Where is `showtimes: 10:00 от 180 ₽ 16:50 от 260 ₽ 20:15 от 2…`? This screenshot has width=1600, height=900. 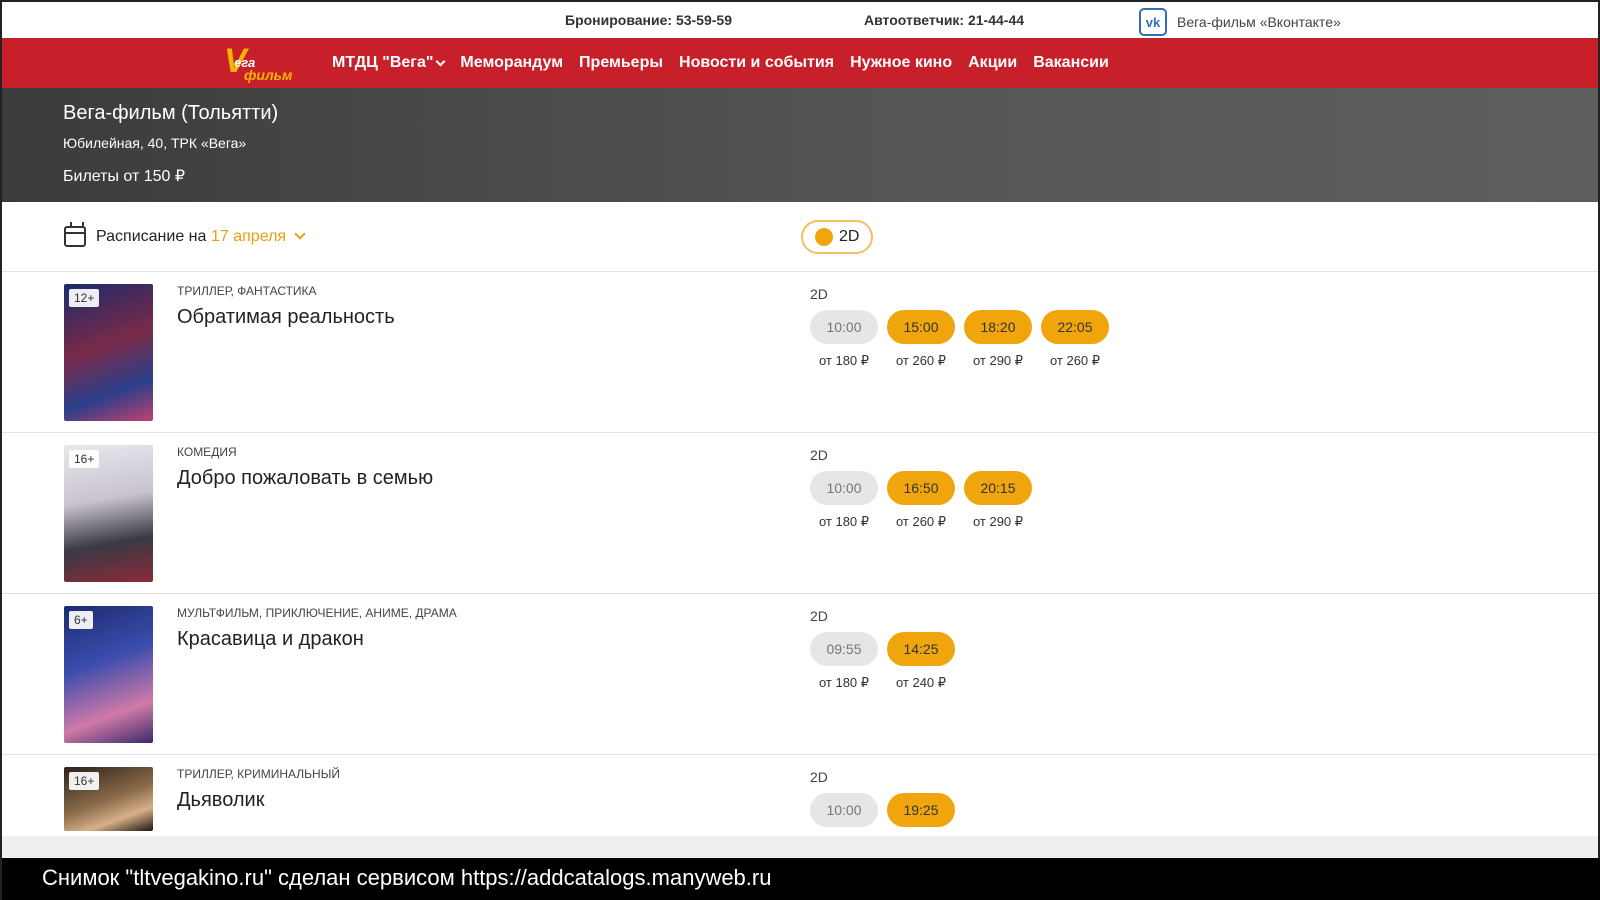 showtimes: 10:00 от 180 ₽ 16:50 от 260 ₽ 20:15 от 2… is located at coordinates (921, 500).